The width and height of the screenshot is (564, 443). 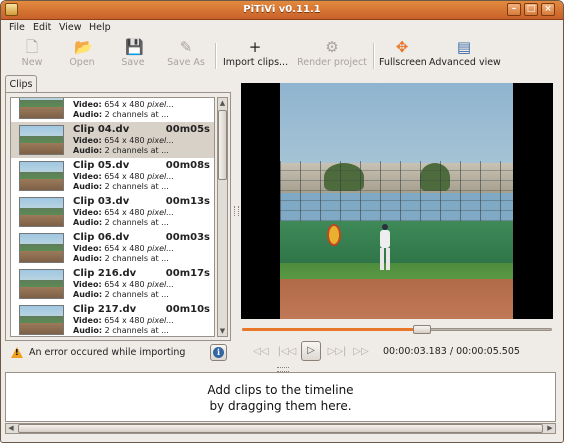 I want to click on advanced-view-button: ▤ Advanced view, so click(x=465, y=54).